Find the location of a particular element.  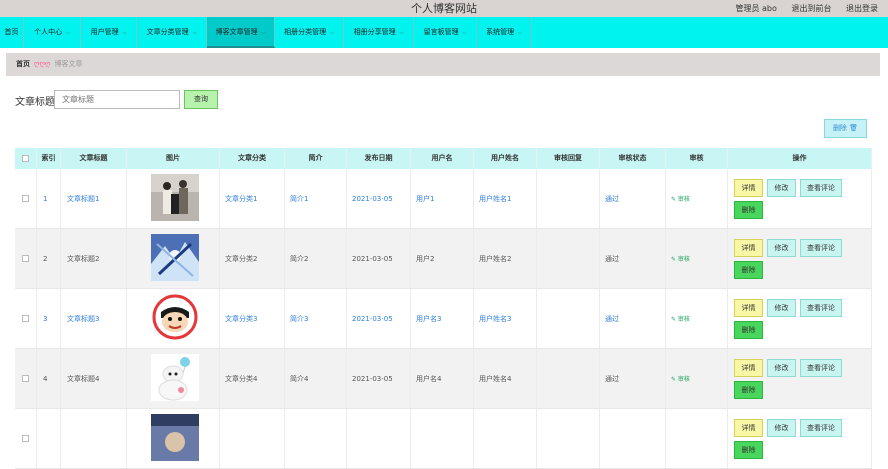

chevron-down-icon: ⌵ is located at coordinates (263, 33).